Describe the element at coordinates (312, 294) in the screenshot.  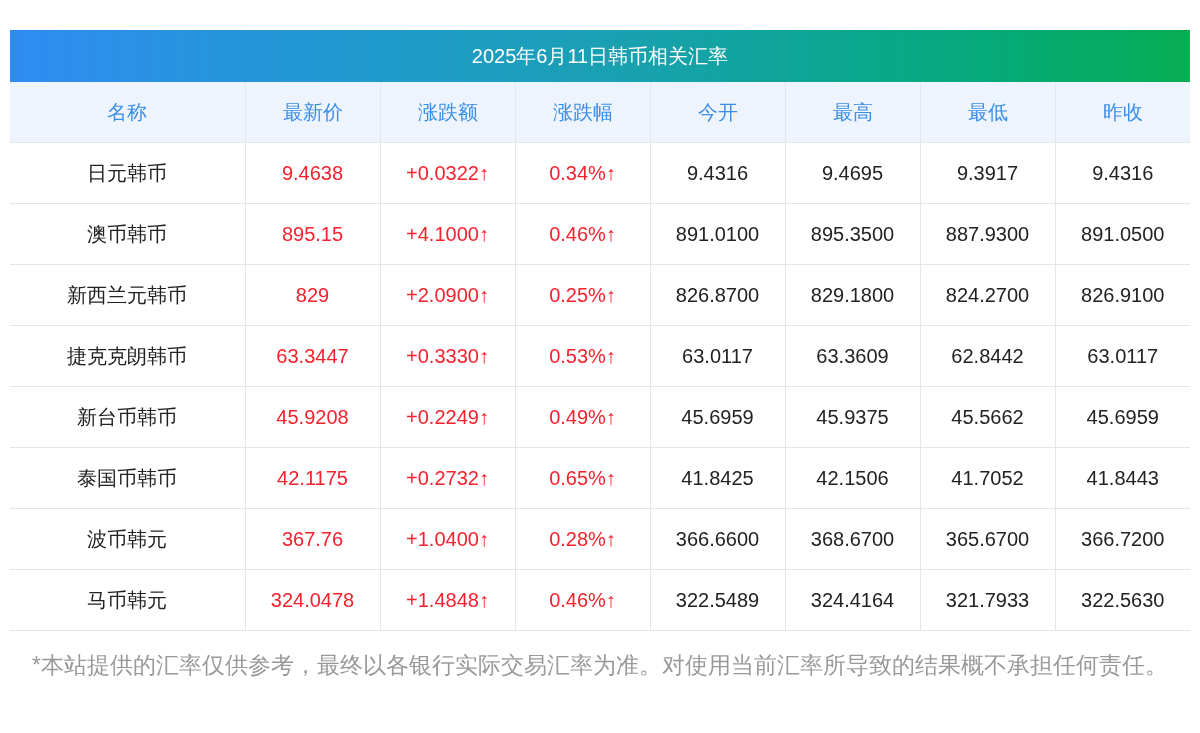
I see `table-cell: 829` at that location.